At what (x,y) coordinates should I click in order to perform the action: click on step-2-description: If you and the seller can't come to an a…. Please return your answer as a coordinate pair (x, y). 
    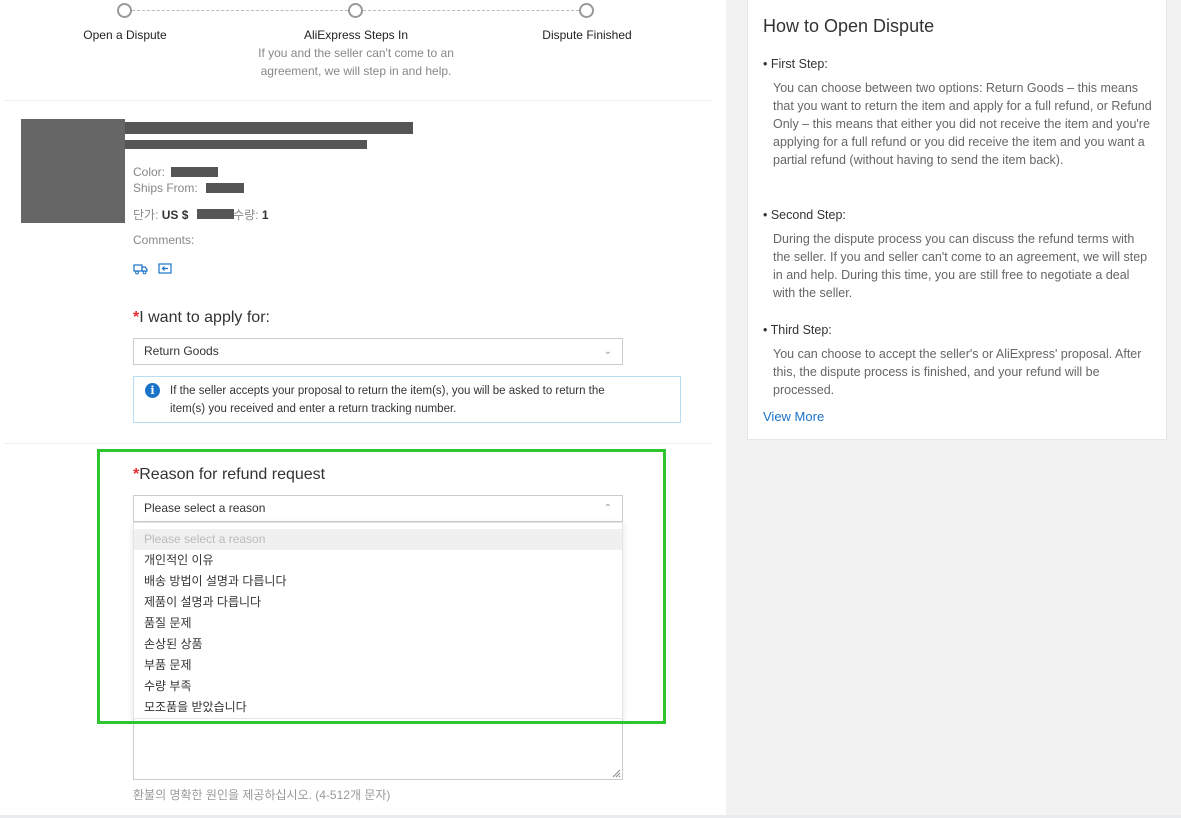
    Looking at the image, I should click on (356, 62).